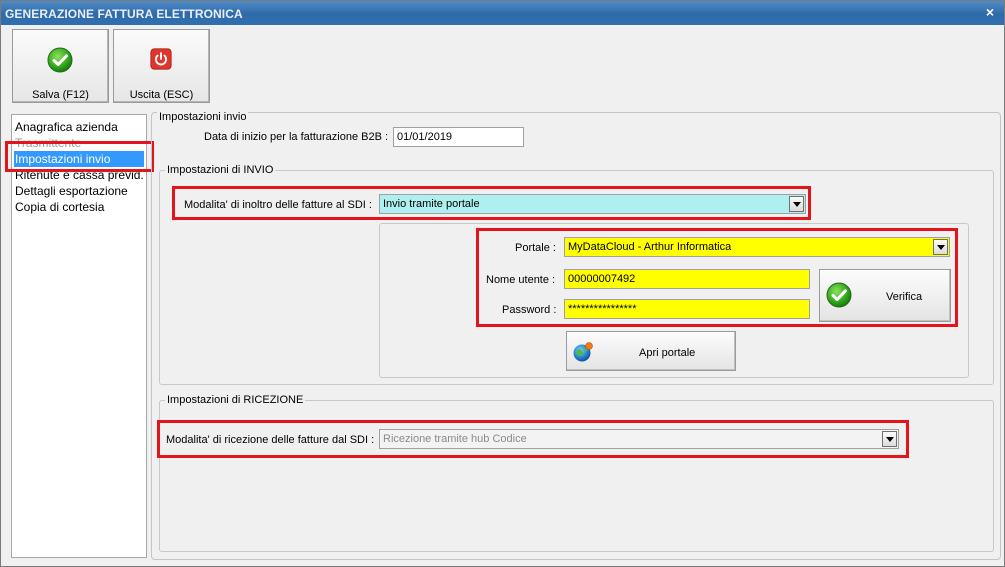 The width and height of the screenshot is (1005, 567). Describe the element at coordinates (203, 117) in the screenshot. I see `section-title: Impostazioni invio` at that location.